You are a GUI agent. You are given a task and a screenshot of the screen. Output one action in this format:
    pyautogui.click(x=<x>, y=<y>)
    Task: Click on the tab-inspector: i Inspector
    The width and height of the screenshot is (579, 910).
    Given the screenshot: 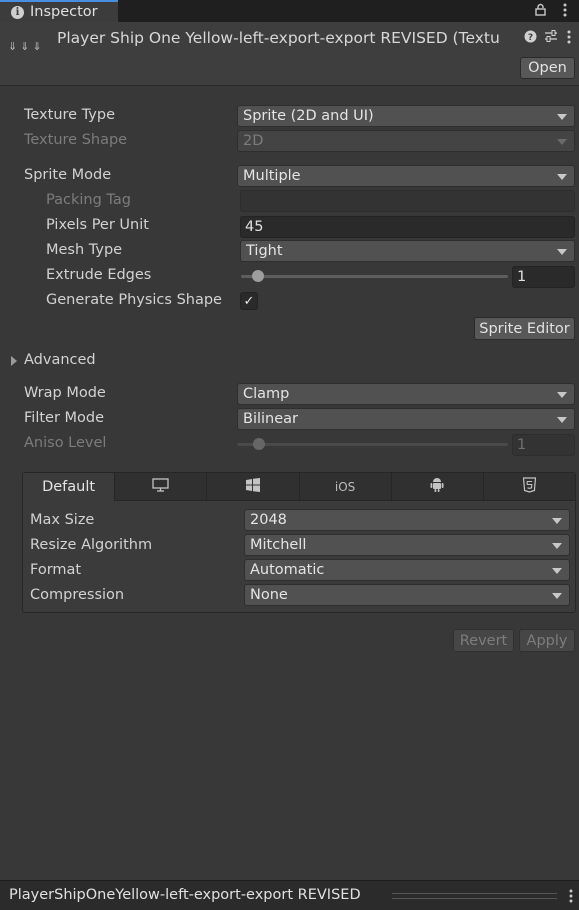 What is the action you would take?
    pyautogui.click(x=59, y=11)
    